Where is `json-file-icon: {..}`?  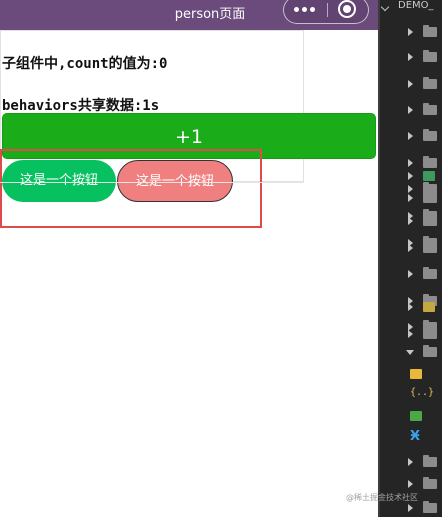
json-file-icon: {..} is located at coordinates (422, 392).